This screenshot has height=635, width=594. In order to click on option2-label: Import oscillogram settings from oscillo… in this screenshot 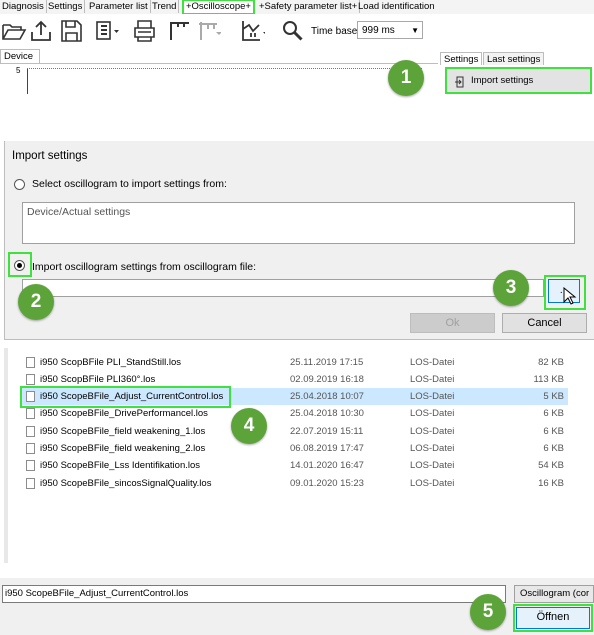, I will do `click(144, 267)`.